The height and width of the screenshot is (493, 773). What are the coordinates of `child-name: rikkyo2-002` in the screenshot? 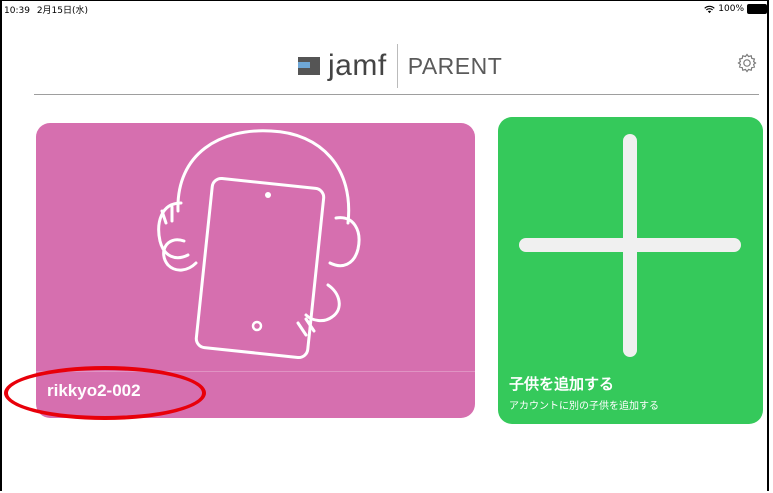 It's located at (94, 390).